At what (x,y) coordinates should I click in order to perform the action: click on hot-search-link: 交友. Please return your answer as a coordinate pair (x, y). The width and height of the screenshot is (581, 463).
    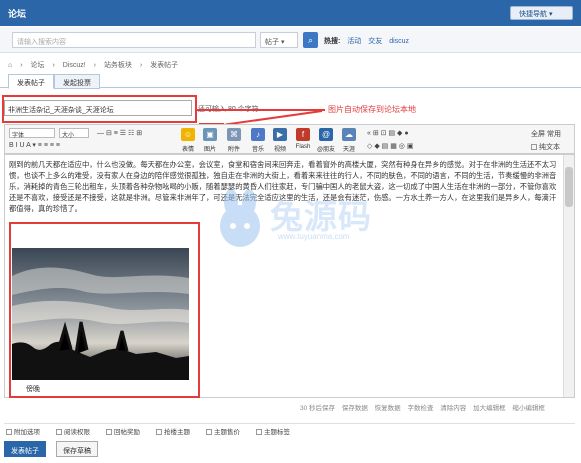
    Looking at the image, I should click on (375, 41).